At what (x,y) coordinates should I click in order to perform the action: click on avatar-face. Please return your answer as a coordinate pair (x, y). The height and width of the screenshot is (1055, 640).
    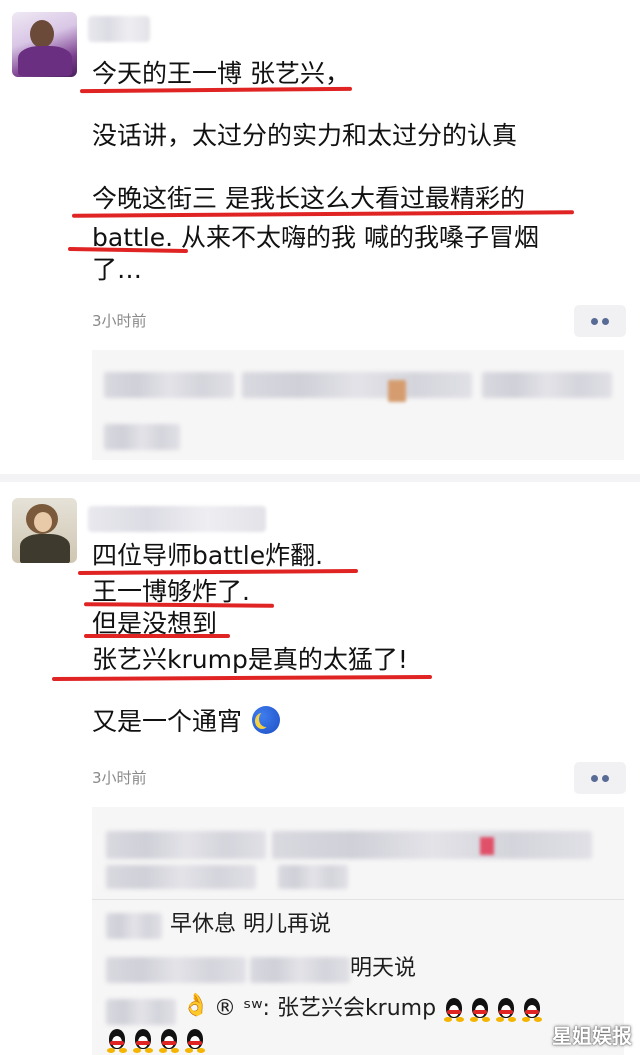
    Looking at the image, I should click on (43, 522).